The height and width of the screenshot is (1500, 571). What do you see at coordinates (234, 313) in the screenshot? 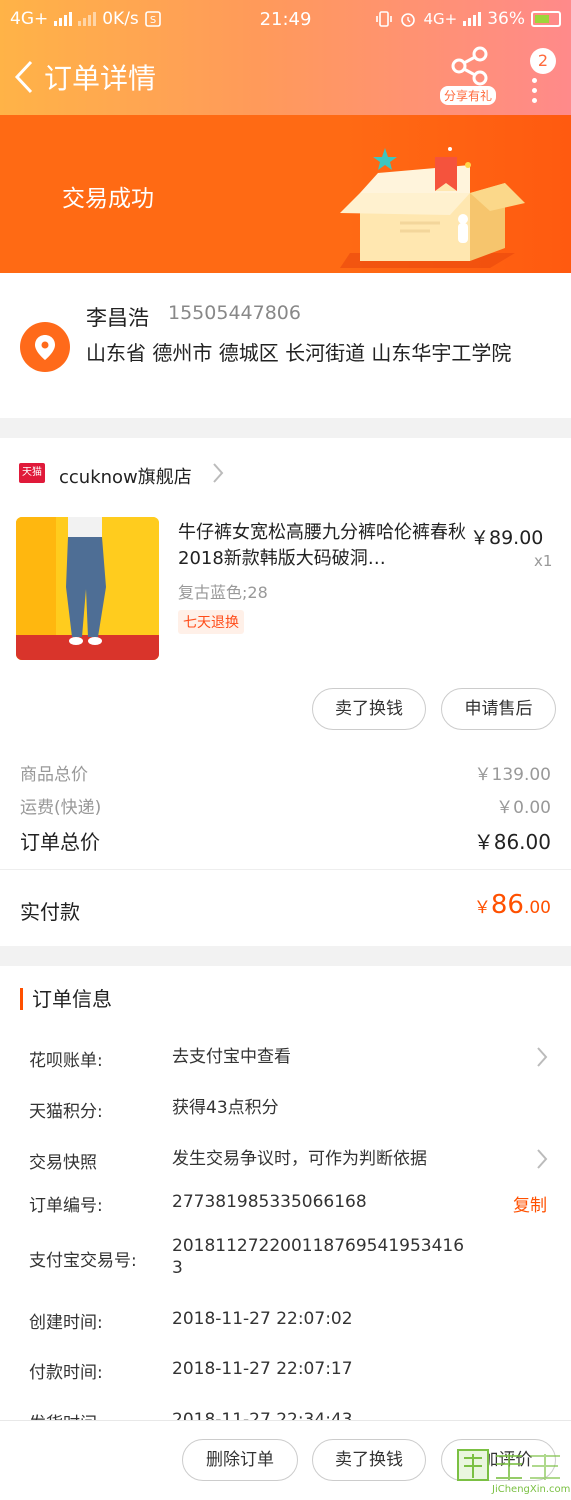
I see `recipient-phone: 15505447806` at bounding box center [234, 313].